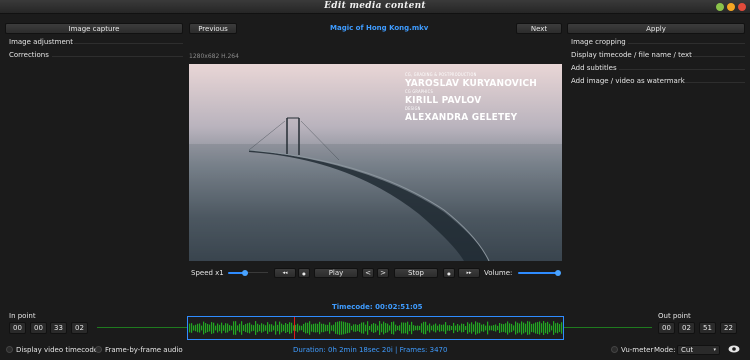  I want to click on eye-icon, so click(734, 350).